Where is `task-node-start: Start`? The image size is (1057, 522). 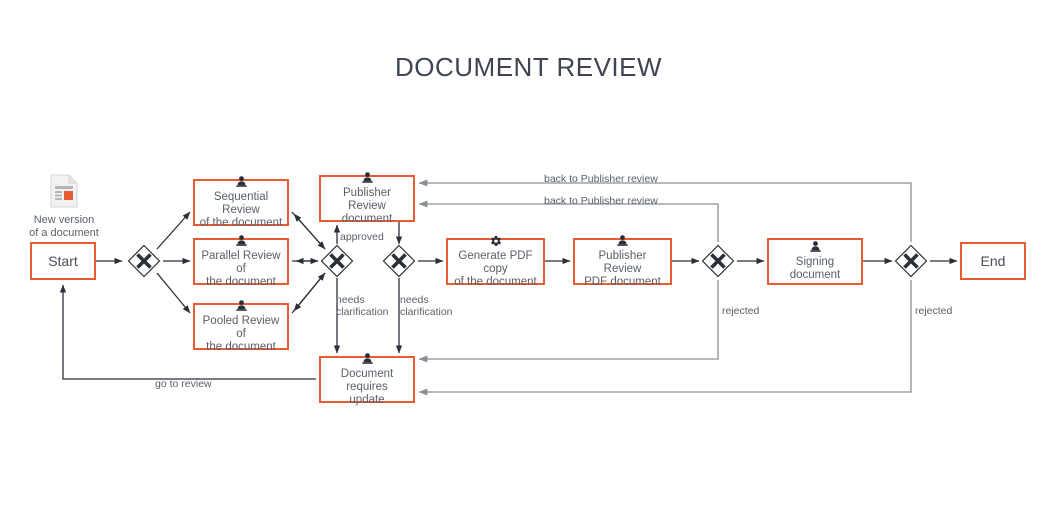
task-node-start: Start is located at coordinates (63, 261).